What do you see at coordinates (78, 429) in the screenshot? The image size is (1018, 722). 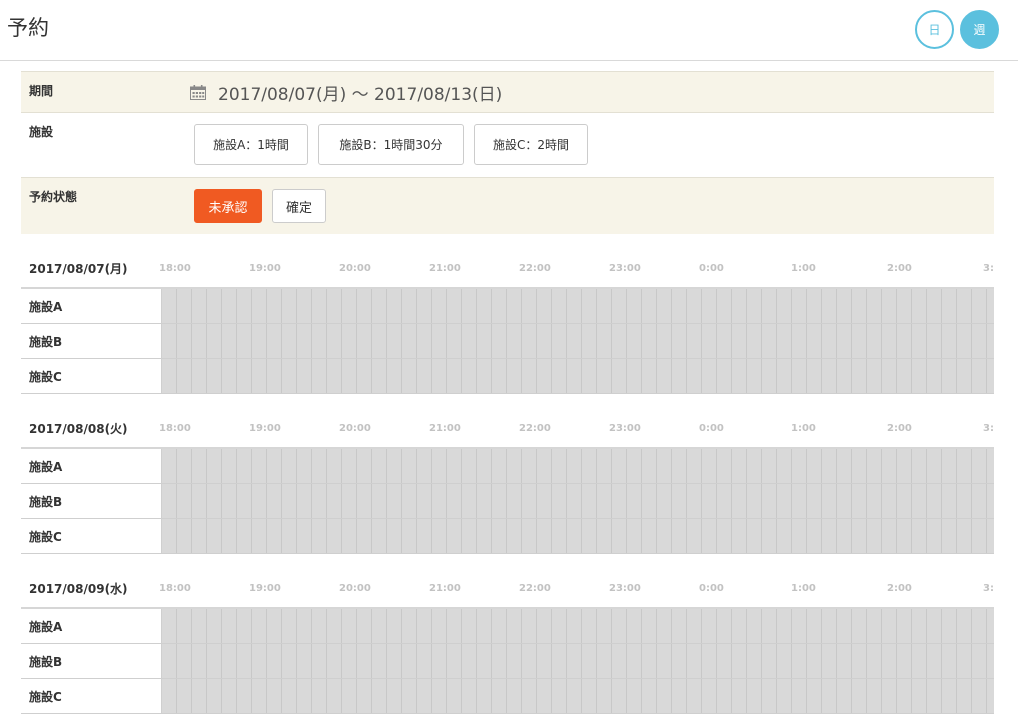 I see `day-date: 2017/08/08(火)` at bounding box center [78, 429].